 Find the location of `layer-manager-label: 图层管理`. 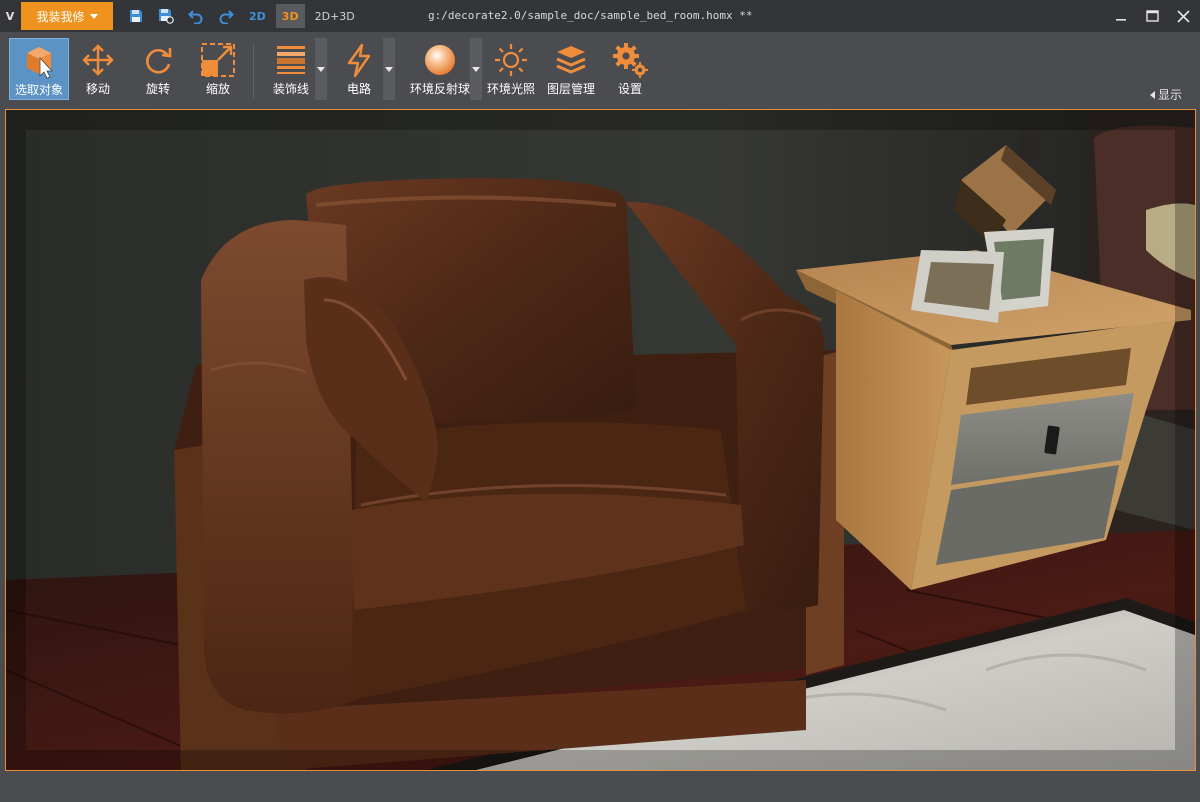

layer-manager-label: 图层管理 is located at coordinates (570, 89).